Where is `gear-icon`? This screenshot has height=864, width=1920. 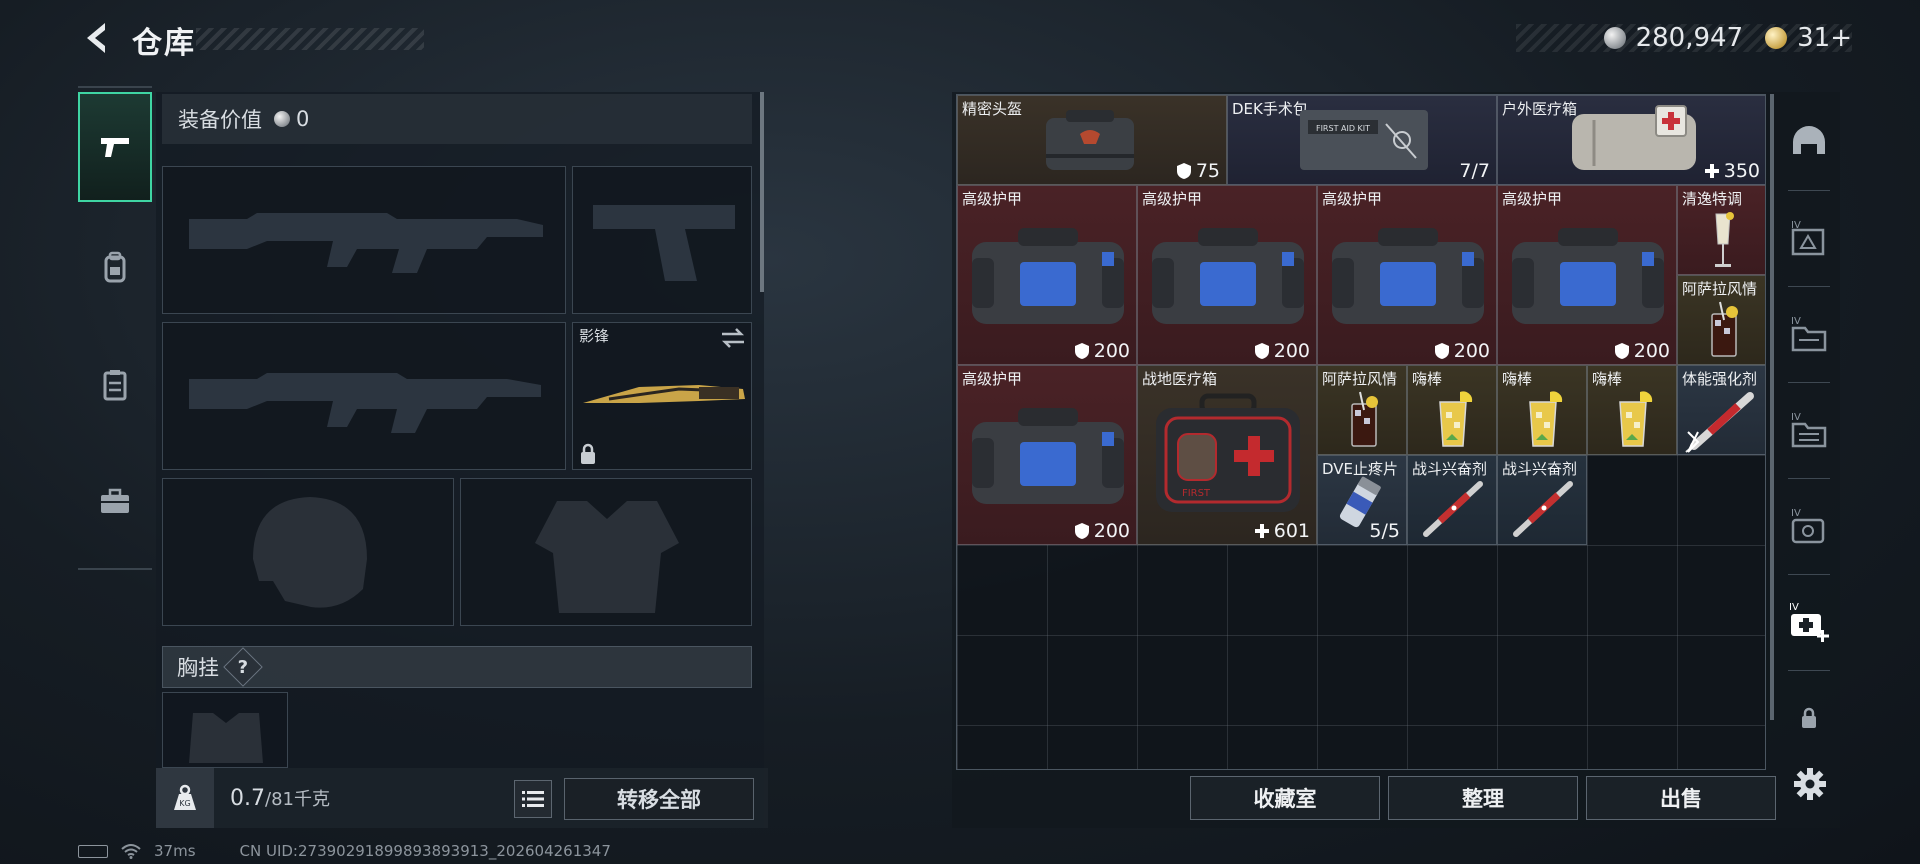
gear-icon is located at coordinates (1810, 784).